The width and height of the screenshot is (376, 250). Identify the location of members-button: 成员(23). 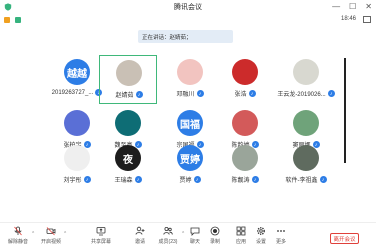
(168, 237).